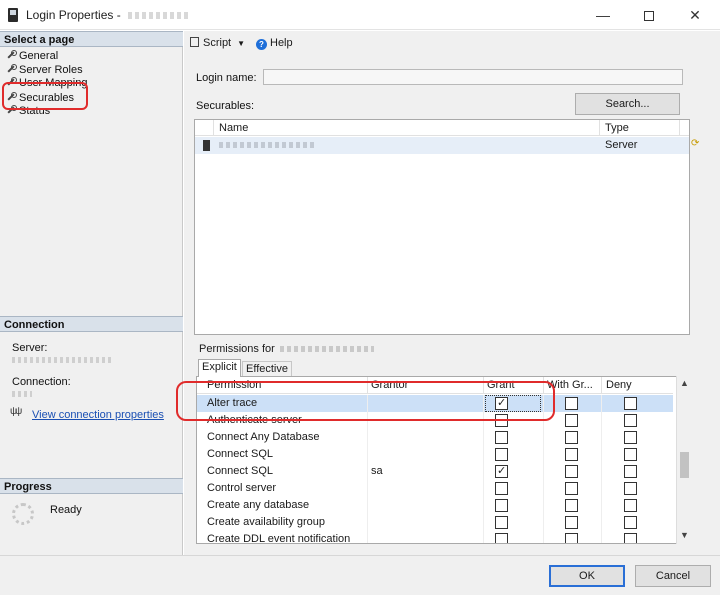 The image size is (720, 595). I want to click on connection-label: Connection:, so click(41, 382).